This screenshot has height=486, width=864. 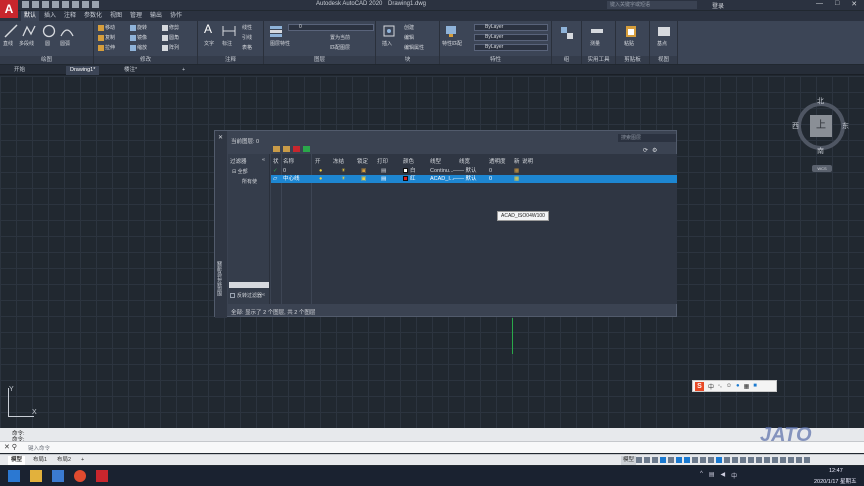 I want to click on plot-icon, so click(x=75, y=4).